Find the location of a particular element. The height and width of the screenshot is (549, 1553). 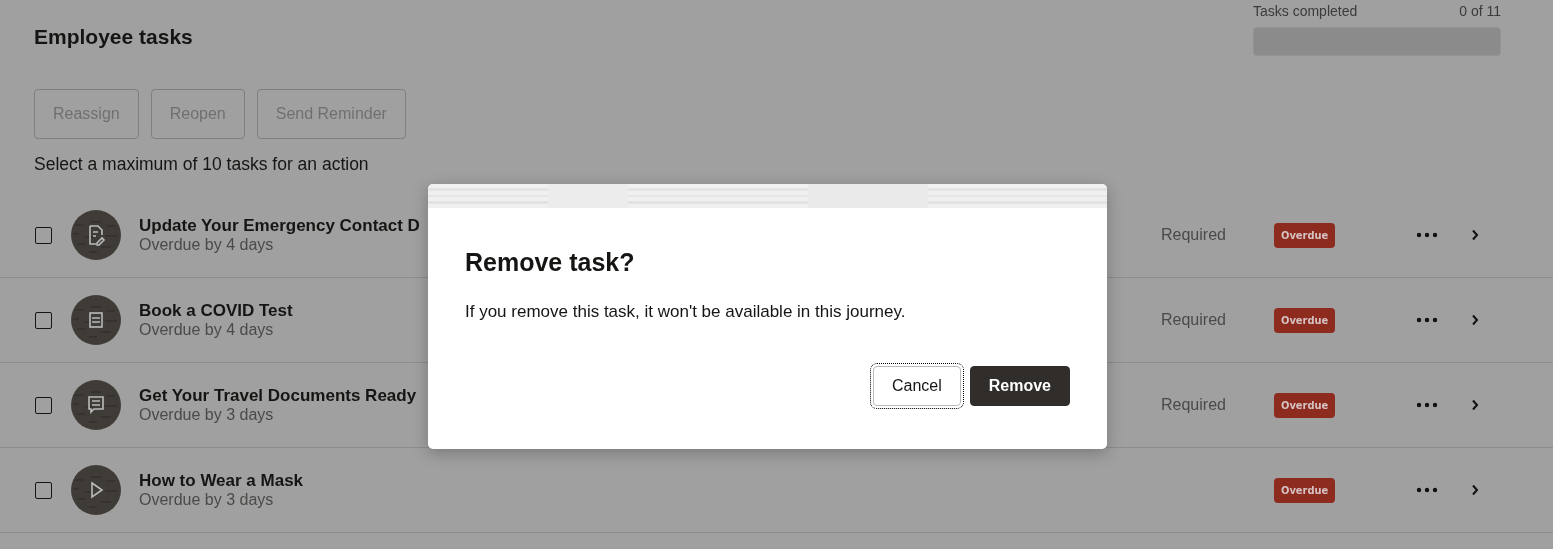

page-title: Employee tasks is located at coordinates (113, 37).